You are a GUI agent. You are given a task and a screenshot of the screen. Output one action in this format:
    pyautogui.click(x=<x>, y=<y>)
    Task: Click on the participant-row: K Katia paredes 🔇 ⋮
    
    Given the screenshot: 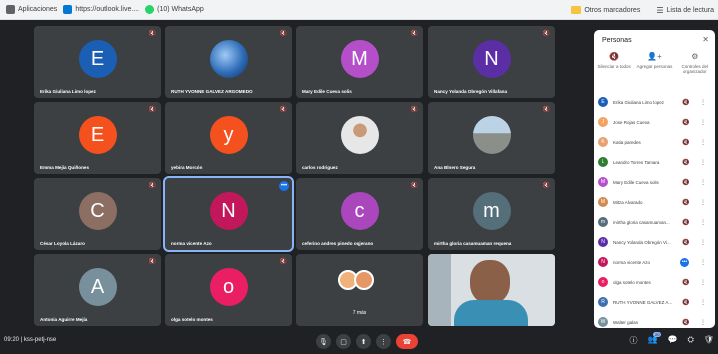 What is the action you would take?
    pyautogui.click(x=654, y=142)
    